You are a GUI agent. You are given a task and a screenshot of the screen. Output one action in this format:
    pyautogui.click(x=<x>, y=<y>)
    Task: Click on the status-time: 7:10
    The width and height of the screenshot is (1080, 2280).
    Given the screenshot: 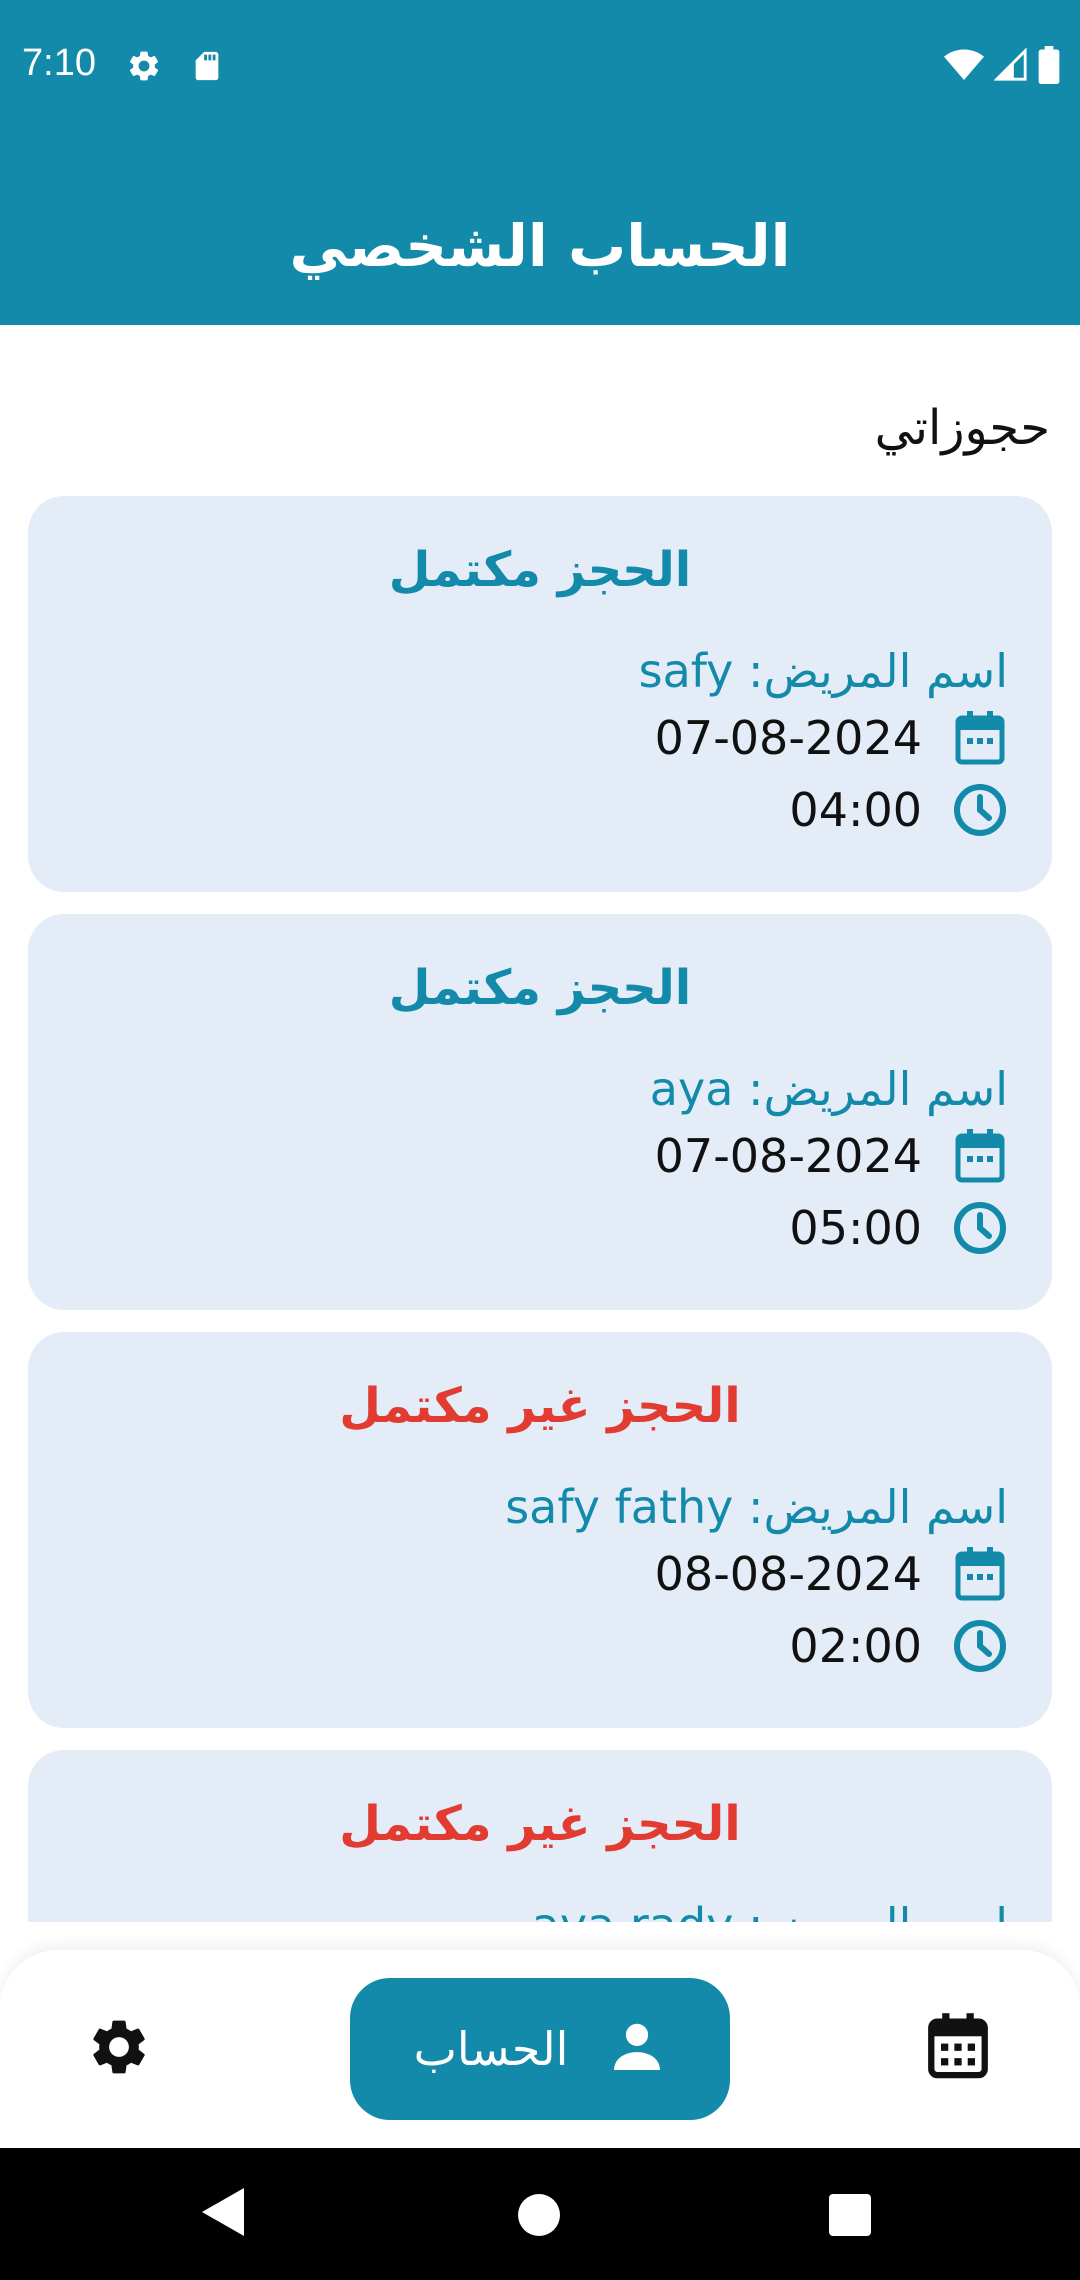 What is the action you would take?
    pyautogui.click(x=59, y=63)
    